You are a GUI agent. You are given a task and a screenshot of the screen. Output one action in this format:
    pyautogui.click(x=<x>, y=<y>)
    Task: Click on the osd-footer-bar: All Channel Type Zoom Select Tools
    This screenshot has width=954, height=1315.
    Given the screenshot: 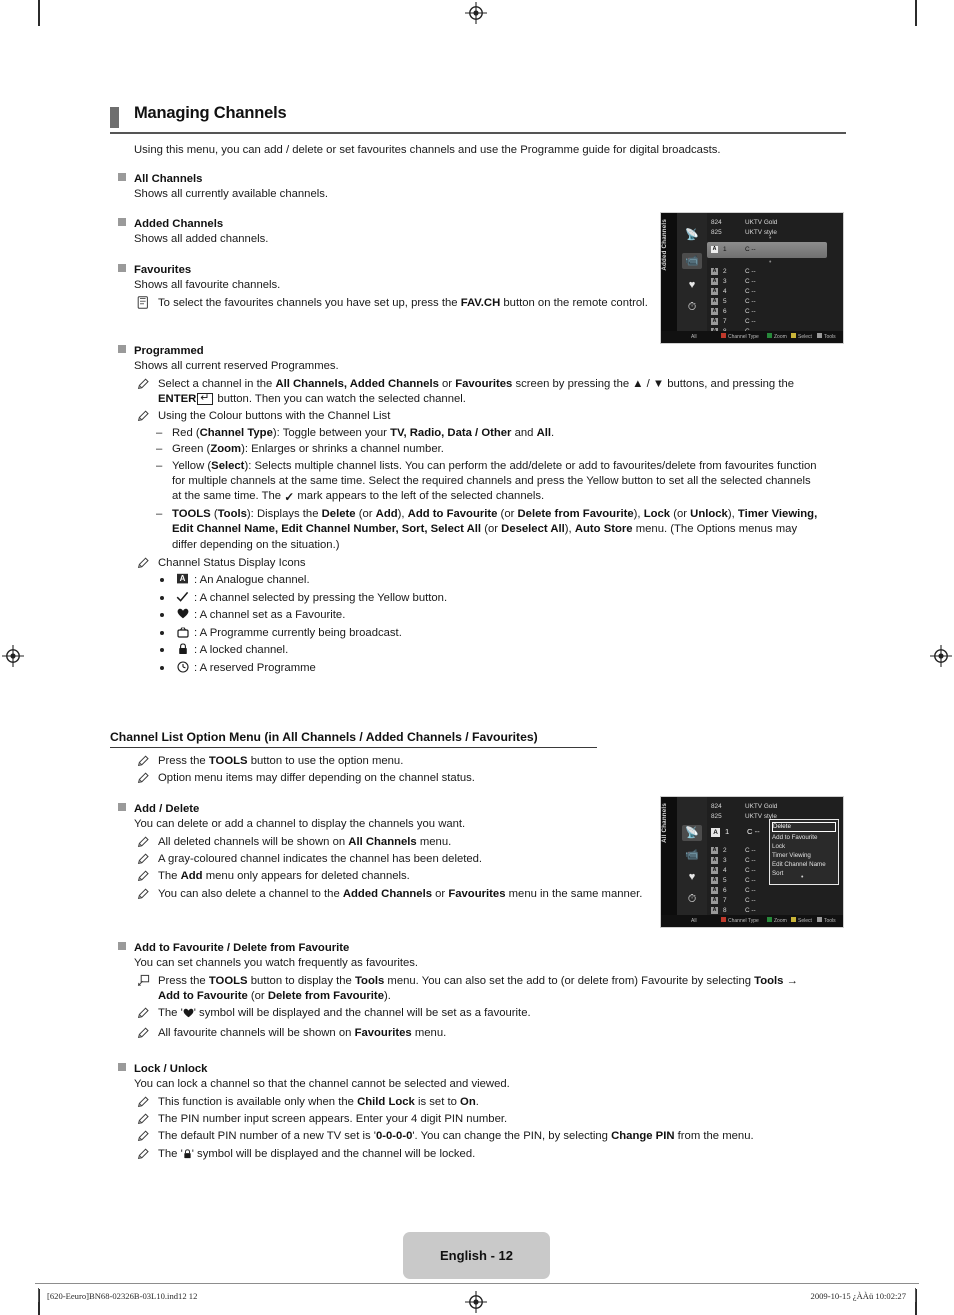 What is the action you would take?
    pyautogui.click(x=752, y=337)
    